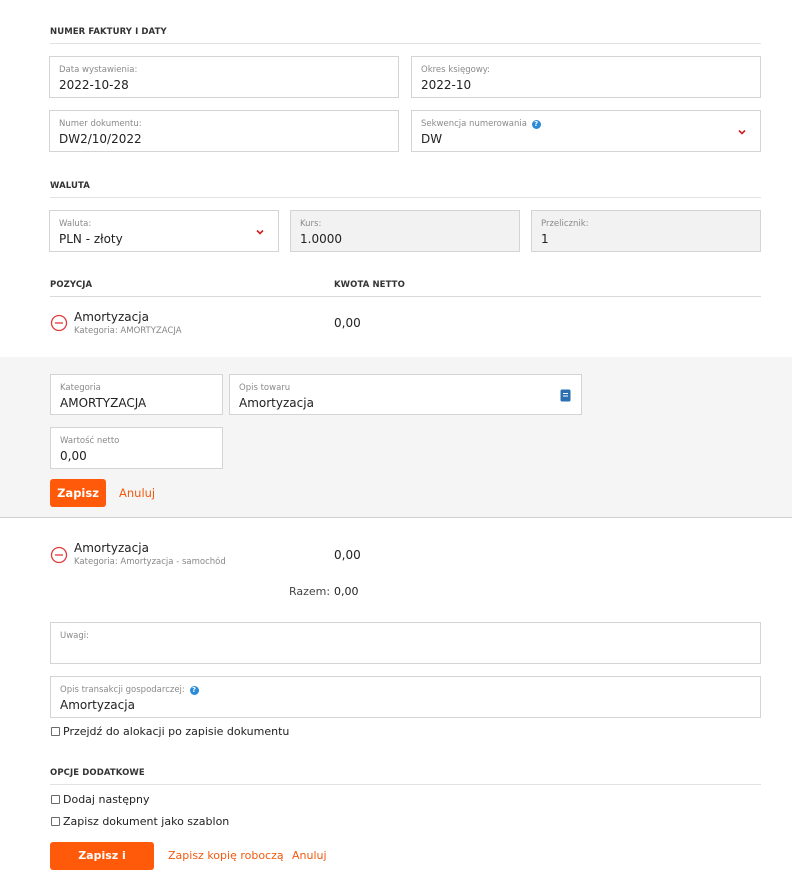 The image size is (792, 889). What do you see at coordinates (321, 239) in the screenshot?
I see `rate-value: 1.0000` at bounding box center [321, 239].